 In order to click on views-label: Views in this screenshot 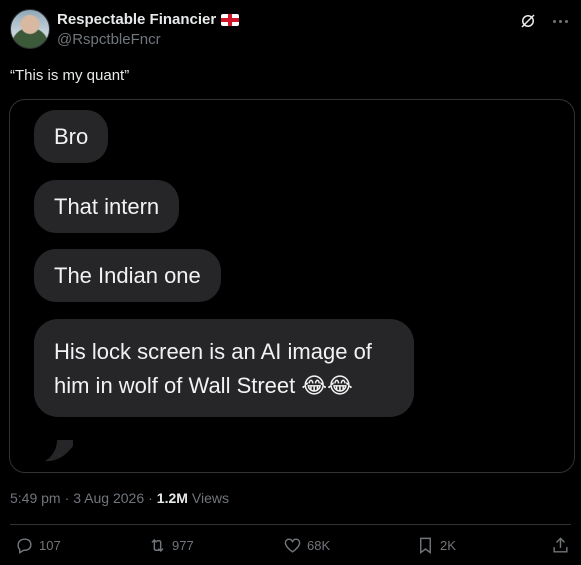, I will do `click(210, 498)`.